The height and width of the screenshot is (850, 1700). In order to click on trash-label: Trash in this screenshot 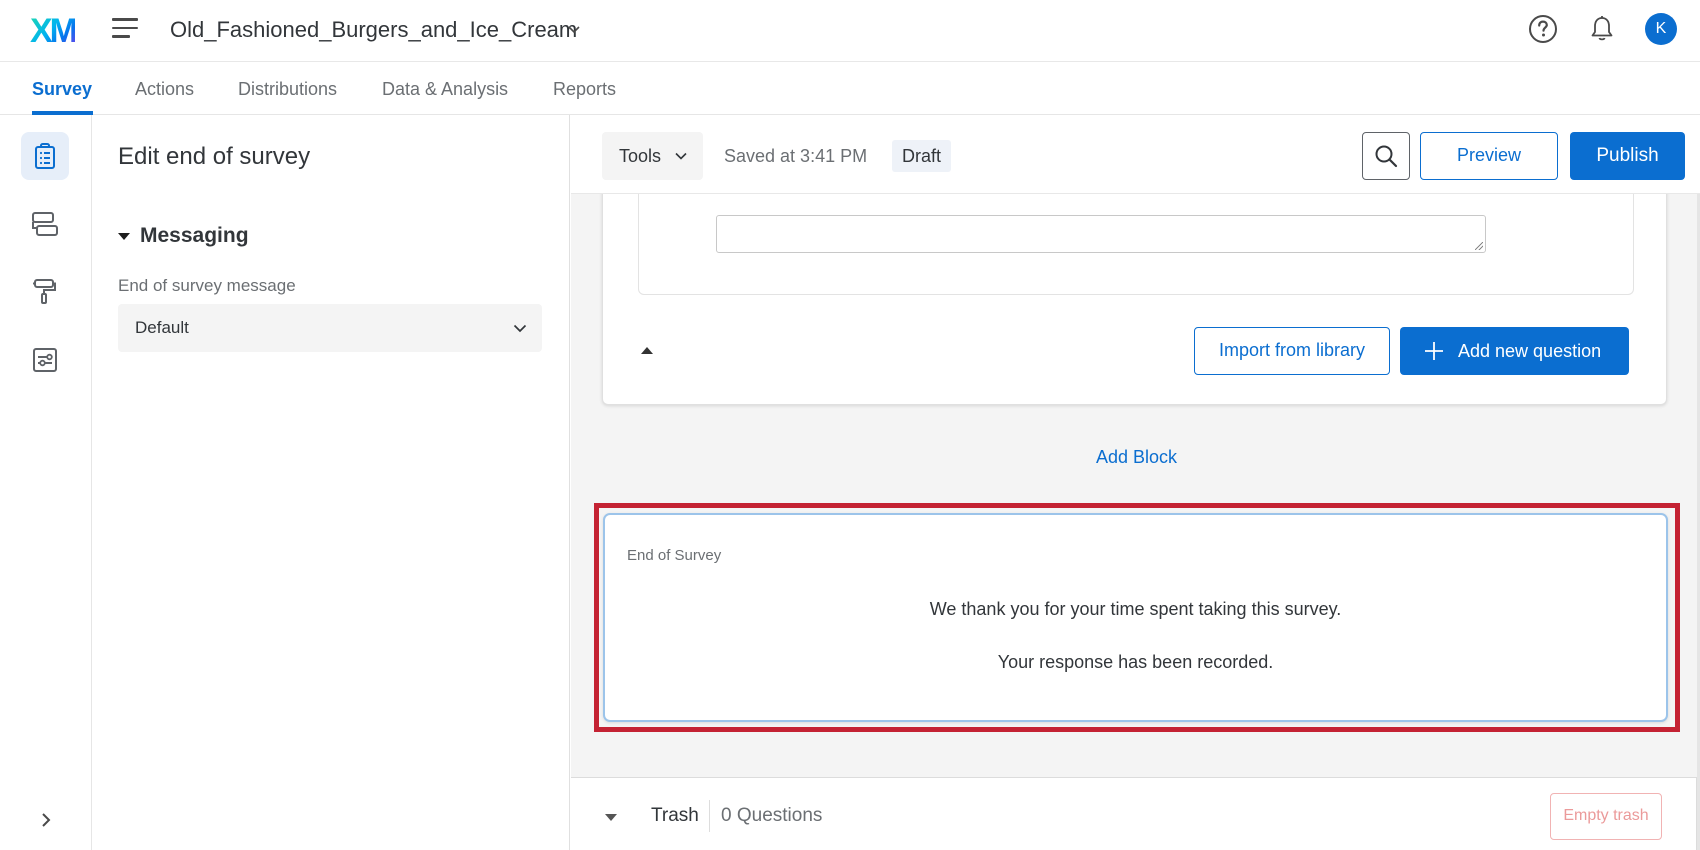, I will do `click(675, 815)`.